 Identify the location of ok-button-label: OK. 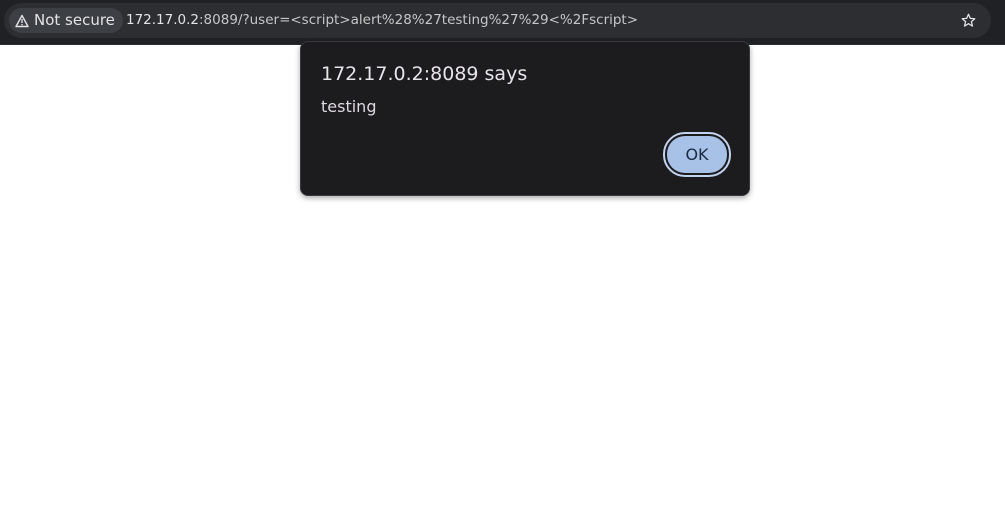
(697, 154).